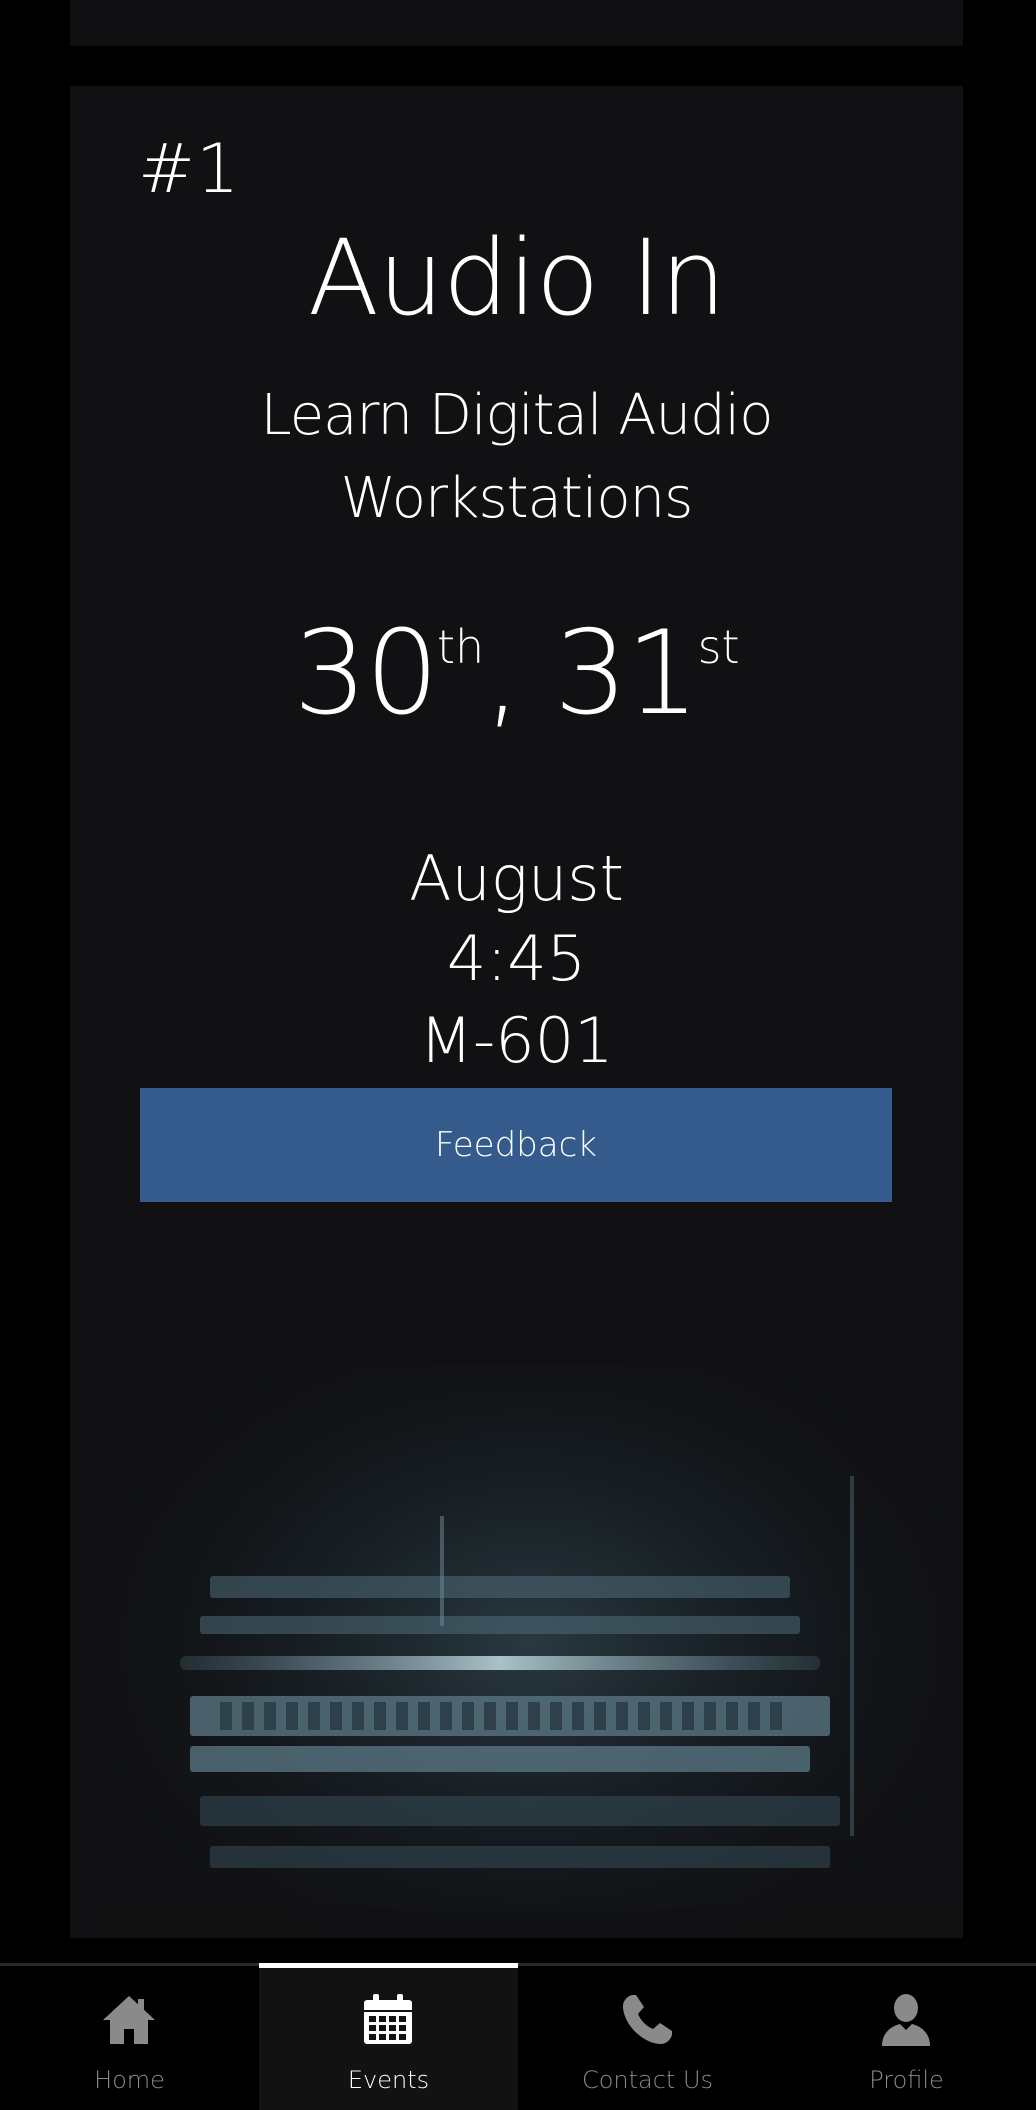 The image size is (1036, 2110). I want to click on event-date-first-suffix: th, so click(461, 647).